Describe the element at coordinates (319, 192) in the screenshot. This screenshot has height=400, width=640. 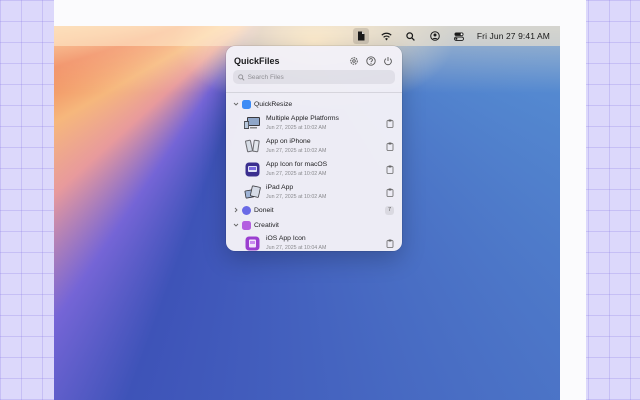
I see `file-row: iPad App Jun 27, 2025 at 10:02 AM` at that location.